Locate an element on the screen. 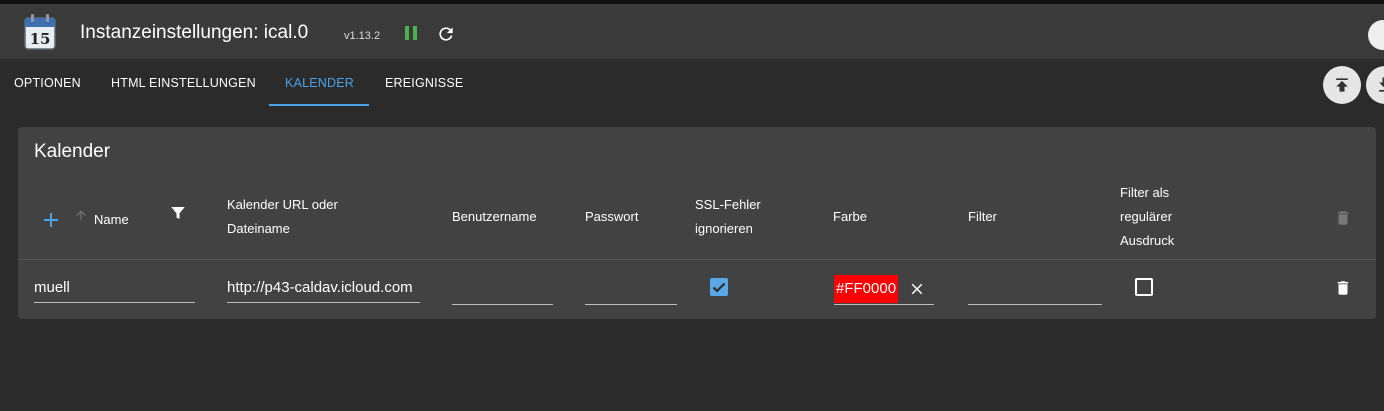 This screenshot has width=1384, height=411. column-header-url: Kalender URL oder Dateiname is located at coordinates (282, 216).